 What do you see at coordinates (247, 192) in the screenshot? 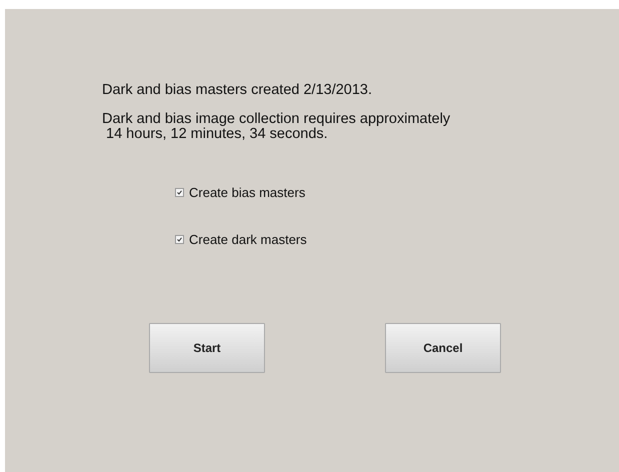
I see `option-label: Create bias masters` at bounding box center [247, 192].